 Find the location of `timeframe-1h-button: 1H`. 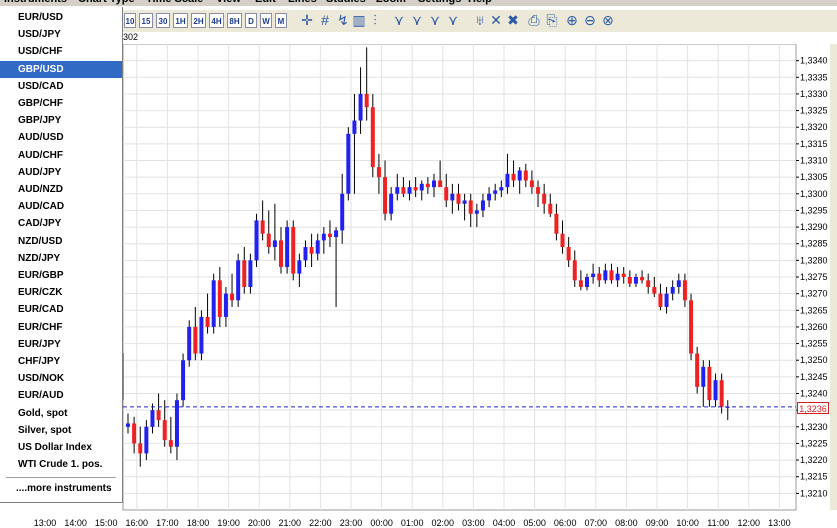

timeframe-1h-button: 1H is located at coordinates (180, 20).